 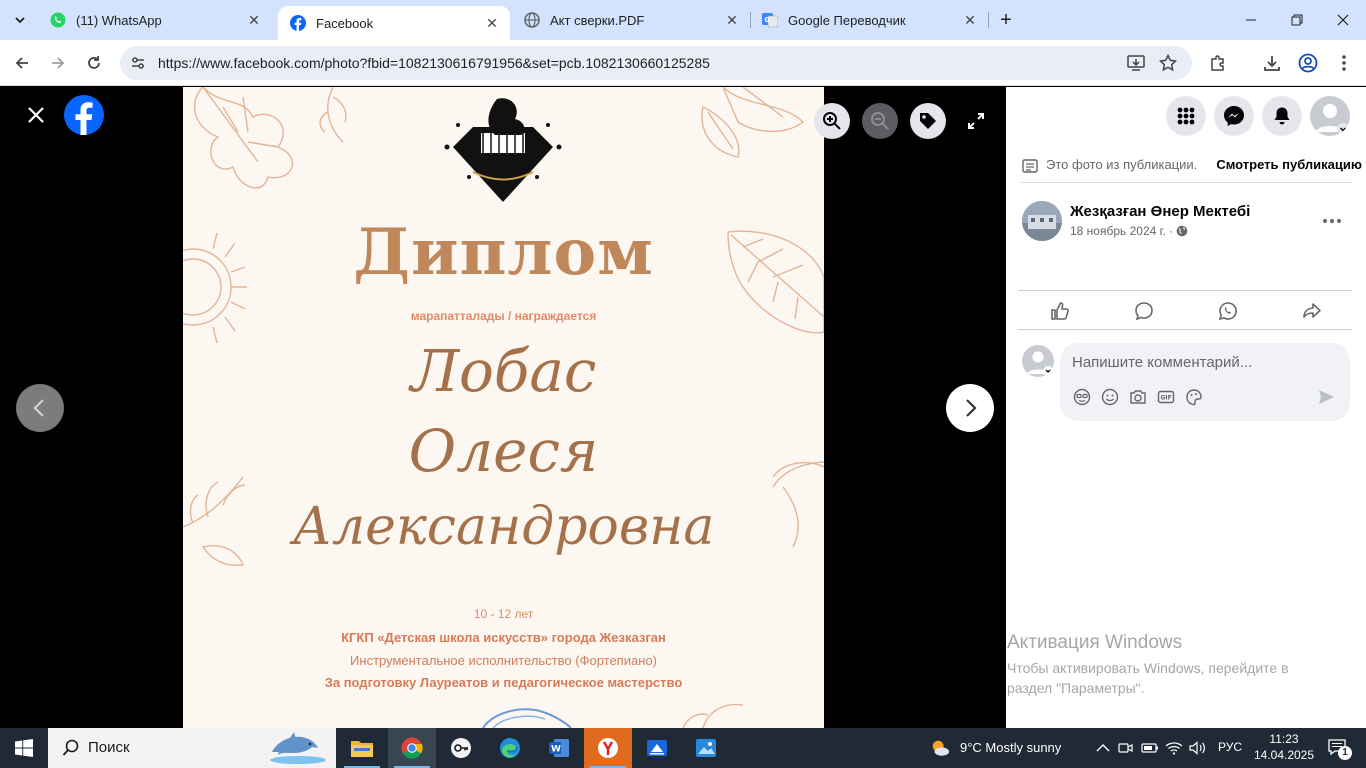 What do you see at coordinates (1228, 311) in the screenshot?
I see `send-whatsapp-button` at bounding box center [1228, 311].